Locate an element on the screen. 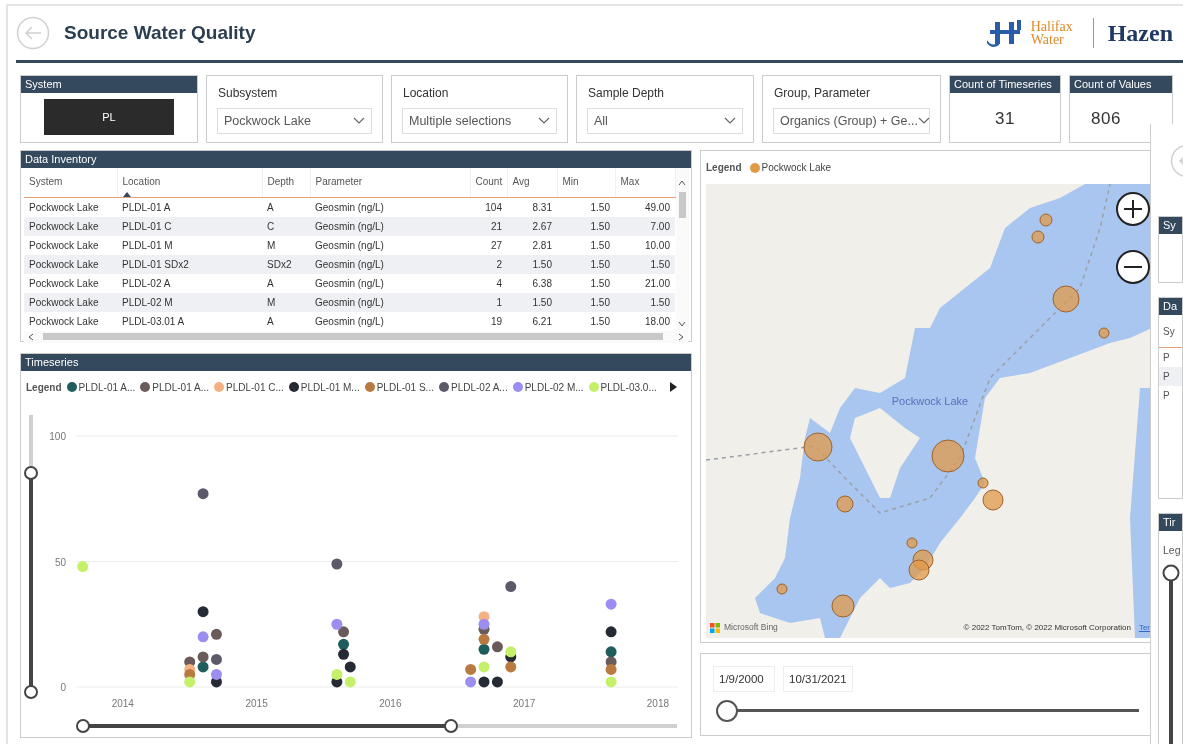  table-cell: 8.31 is located at coordinates (532, 207).